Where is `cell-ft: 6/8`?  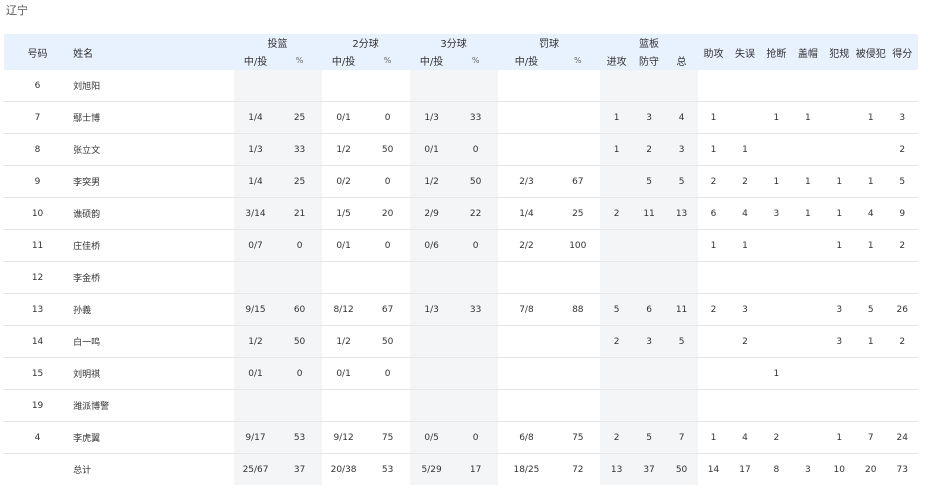
cell-ft: 6/8 is located at coordinates (526, 437).